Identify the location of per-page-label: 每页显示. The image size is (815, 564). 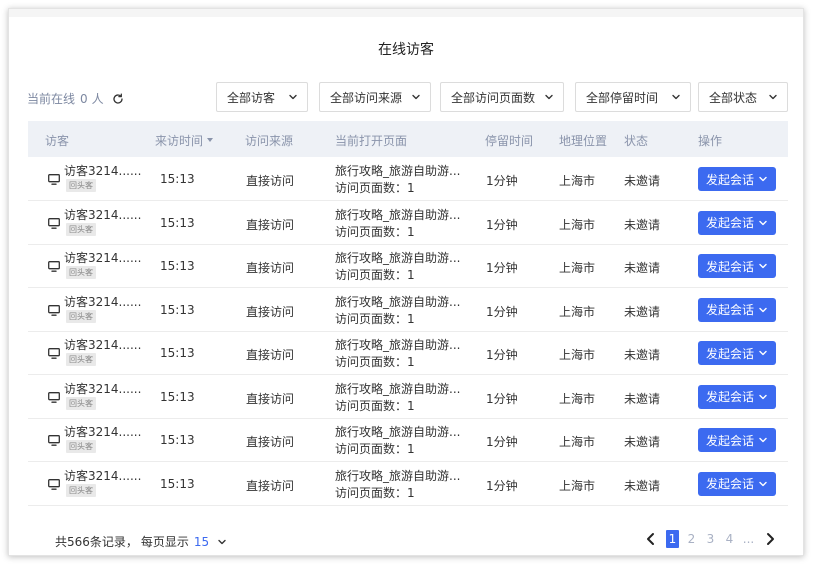
(164, 542).